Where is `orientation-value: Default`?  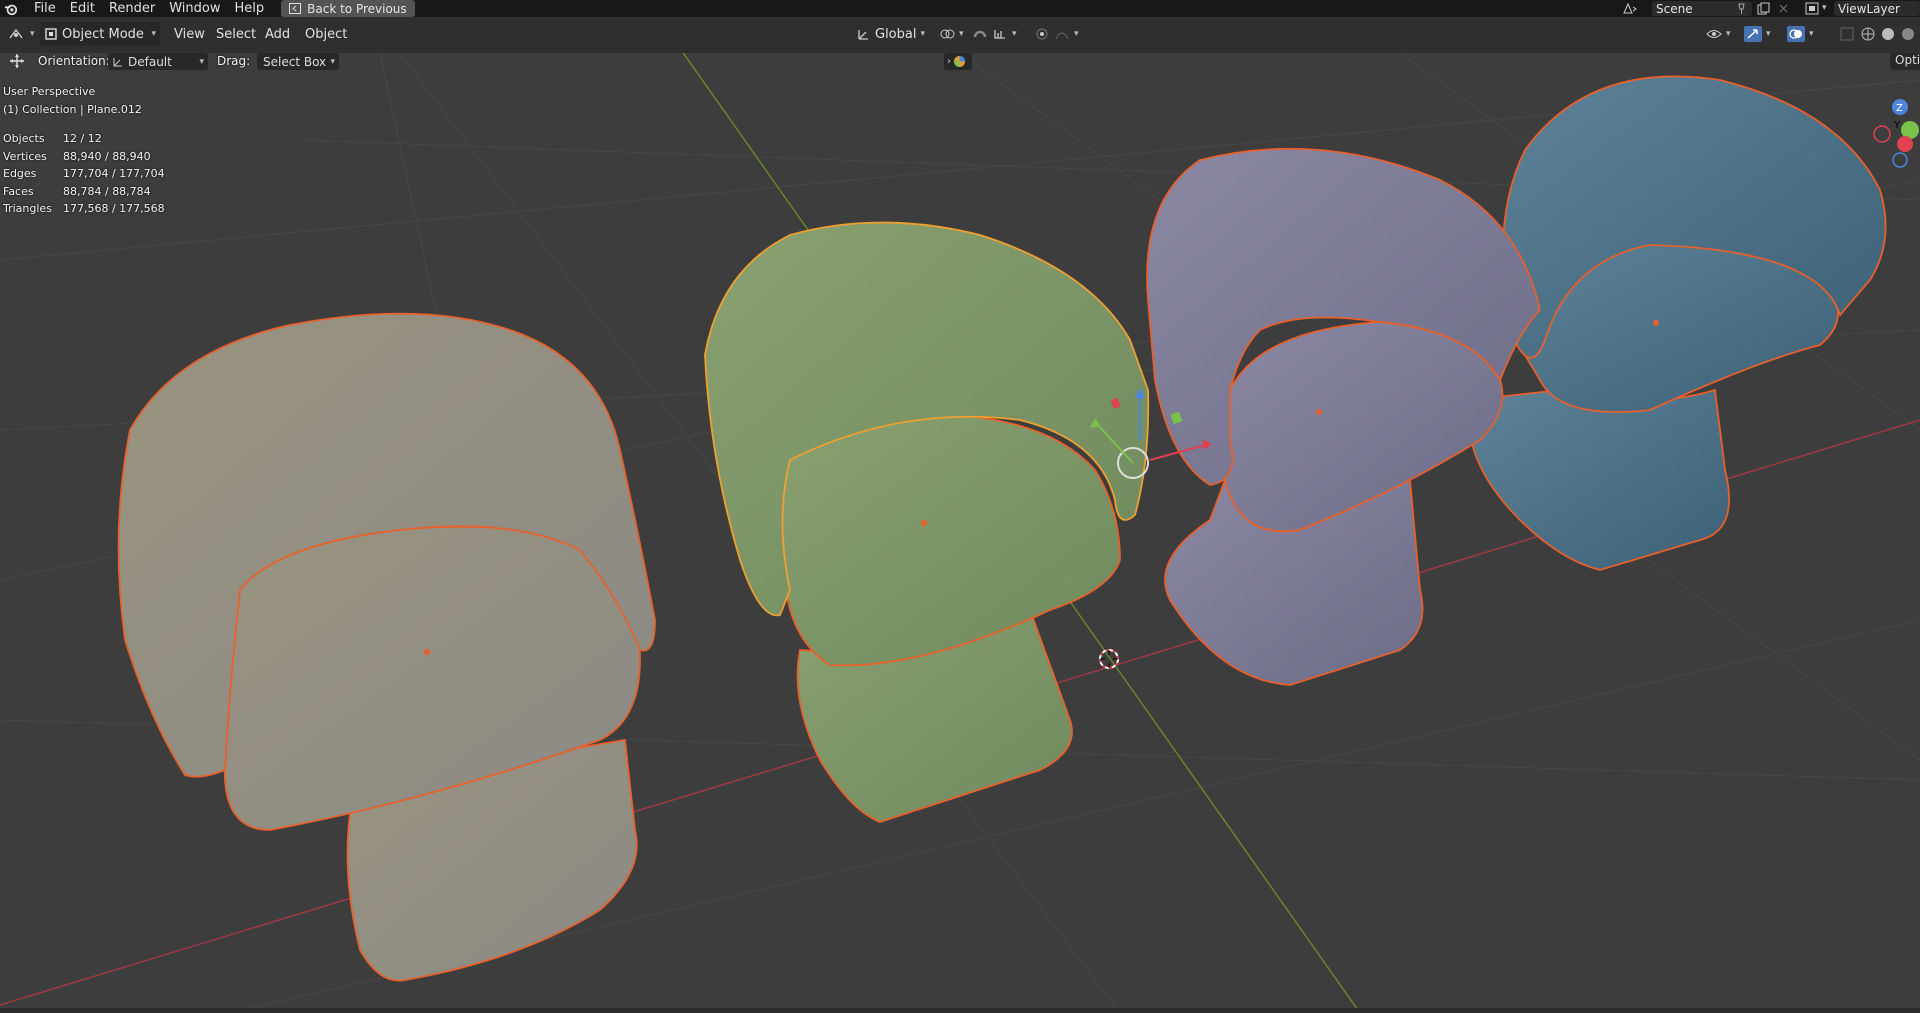
orientation-value: Default is located at coordinates (150, 61).